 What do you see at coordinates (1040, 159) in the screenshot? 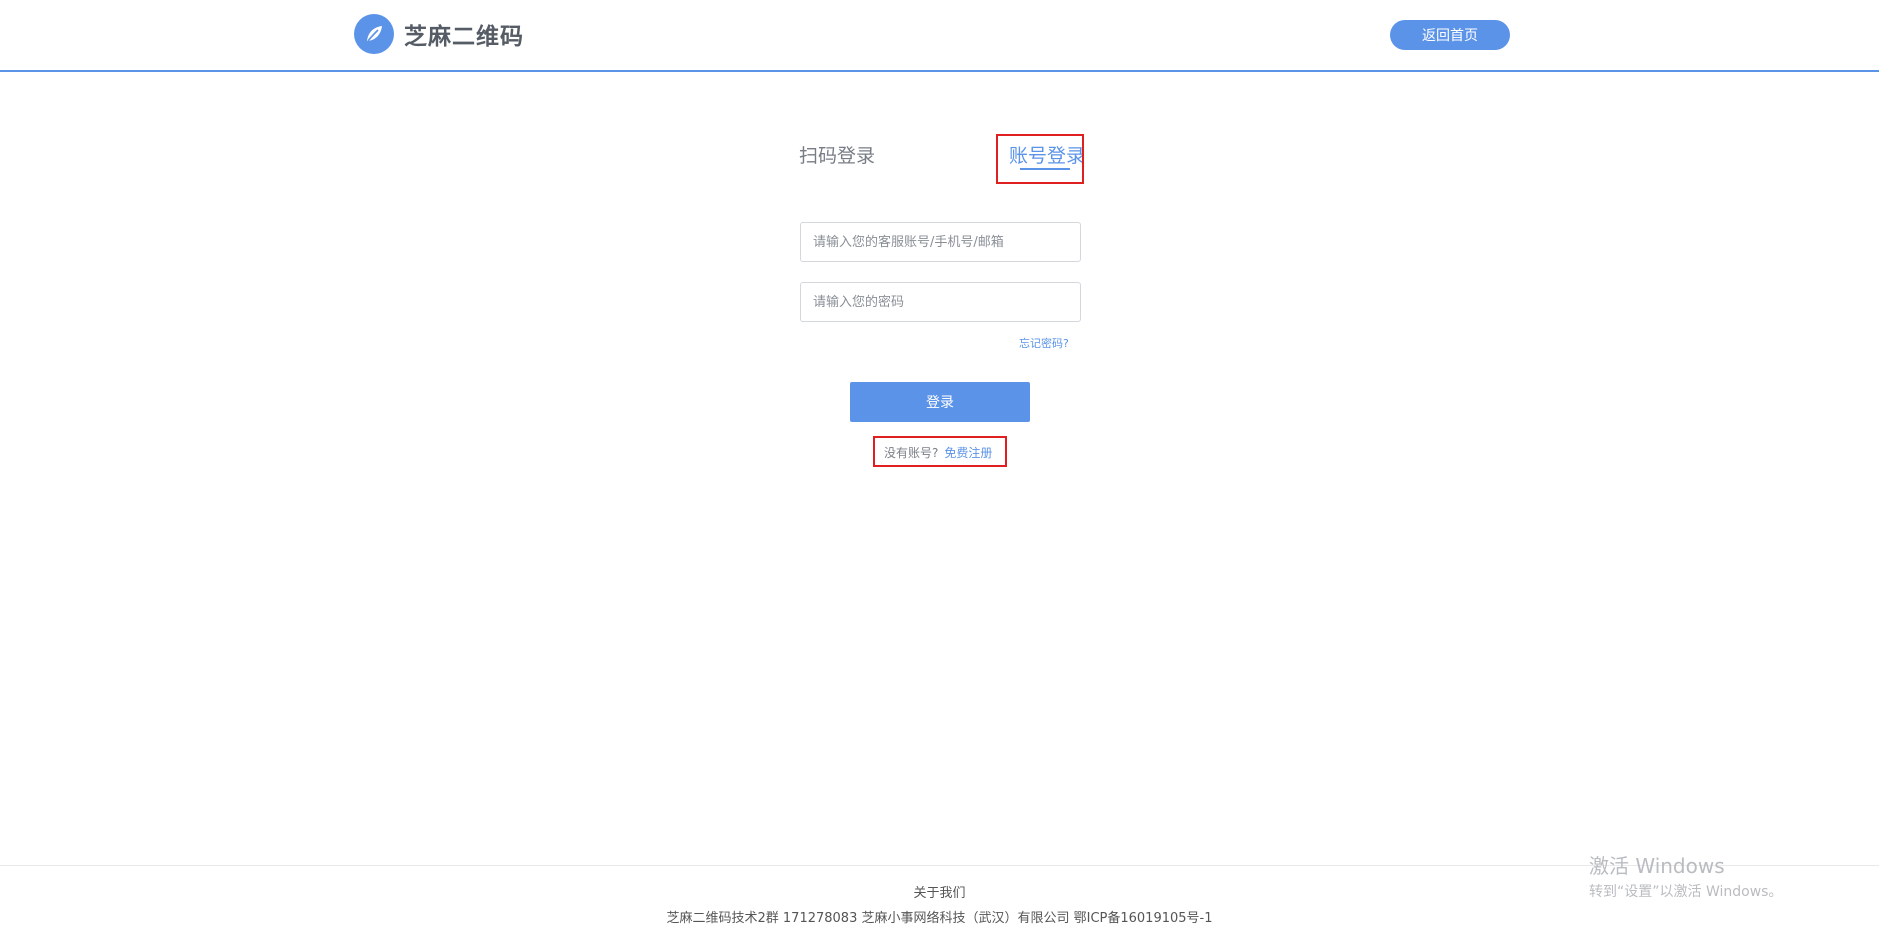
I see `tab-highlight-box` at bounding box center [1040, 159].